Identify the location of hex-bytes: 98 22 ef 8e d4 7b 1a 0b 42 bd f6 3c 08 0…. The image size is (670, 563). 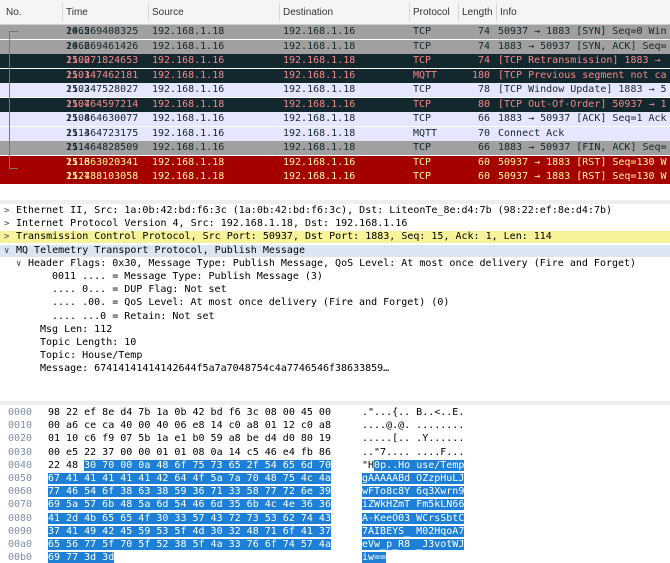
(189, 413).